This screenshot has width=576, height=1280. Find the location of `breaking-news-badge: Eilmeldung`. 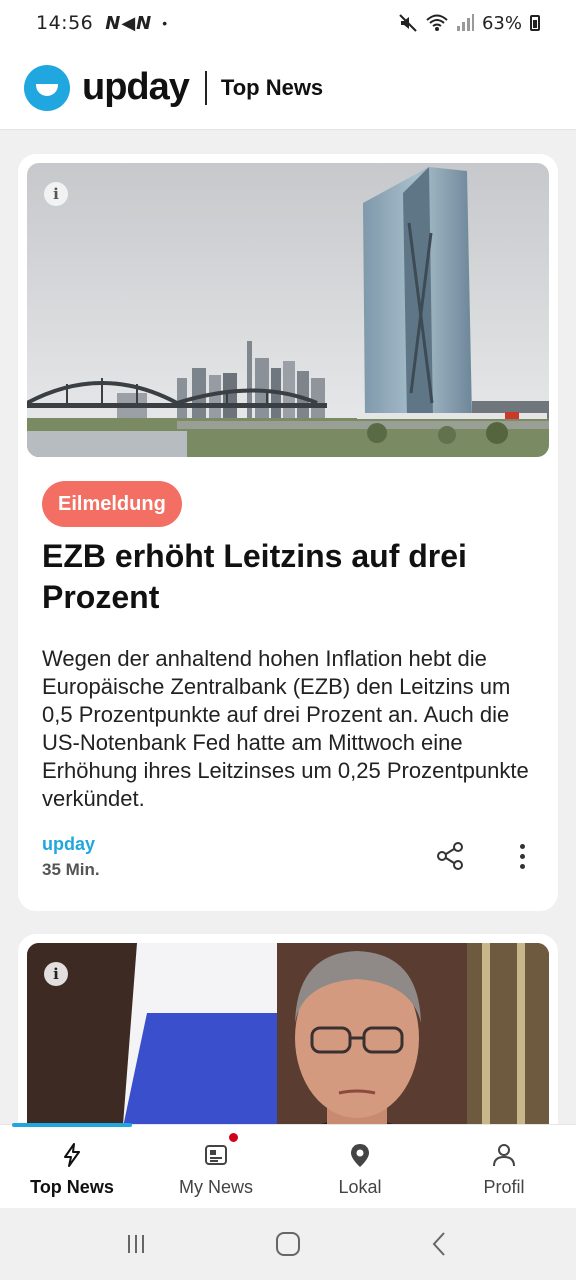

breaking-news-badge: Eilmeldung is located at coordinates (112, 504).